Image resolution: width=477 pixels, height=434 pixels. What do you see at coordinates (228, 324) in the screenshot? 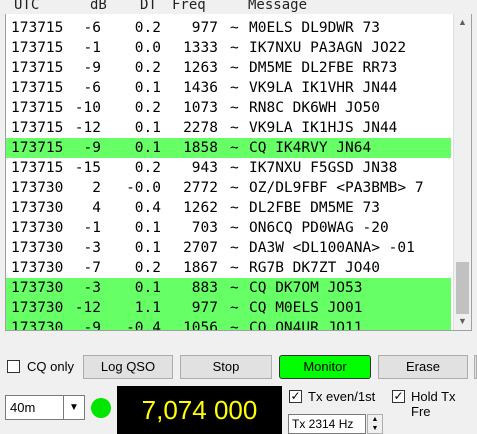
I see `decode-row: 173730 -9 -0.4 1056 ~ CQ ON4UR JO11` at bounding box center [228, 324].